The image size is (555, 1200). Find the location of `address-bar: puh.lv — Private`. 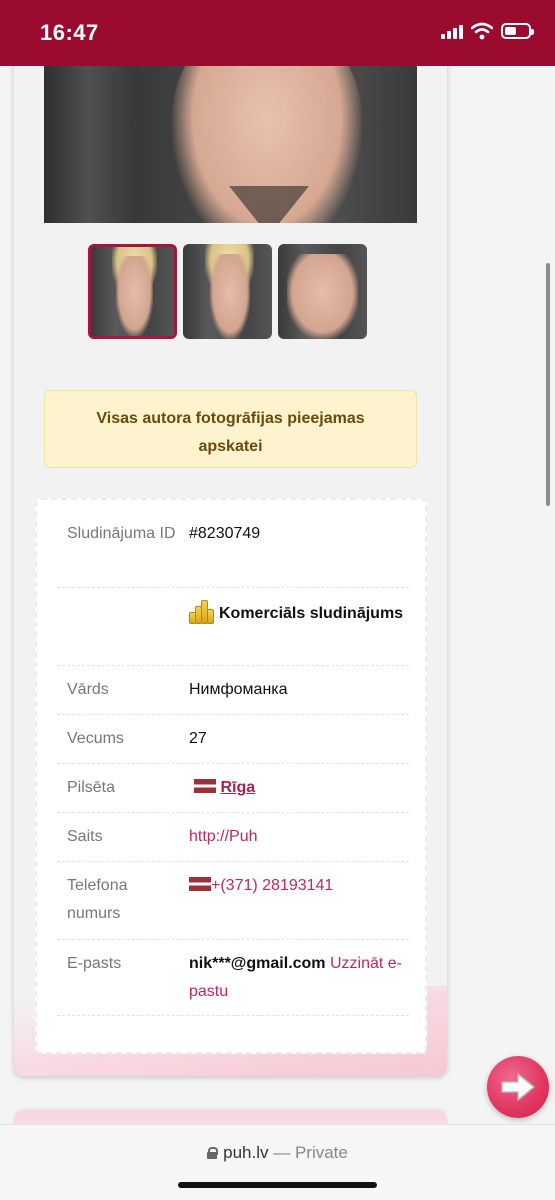

address-bar: puh.lv — Private is located at coordinates (277, 1153).